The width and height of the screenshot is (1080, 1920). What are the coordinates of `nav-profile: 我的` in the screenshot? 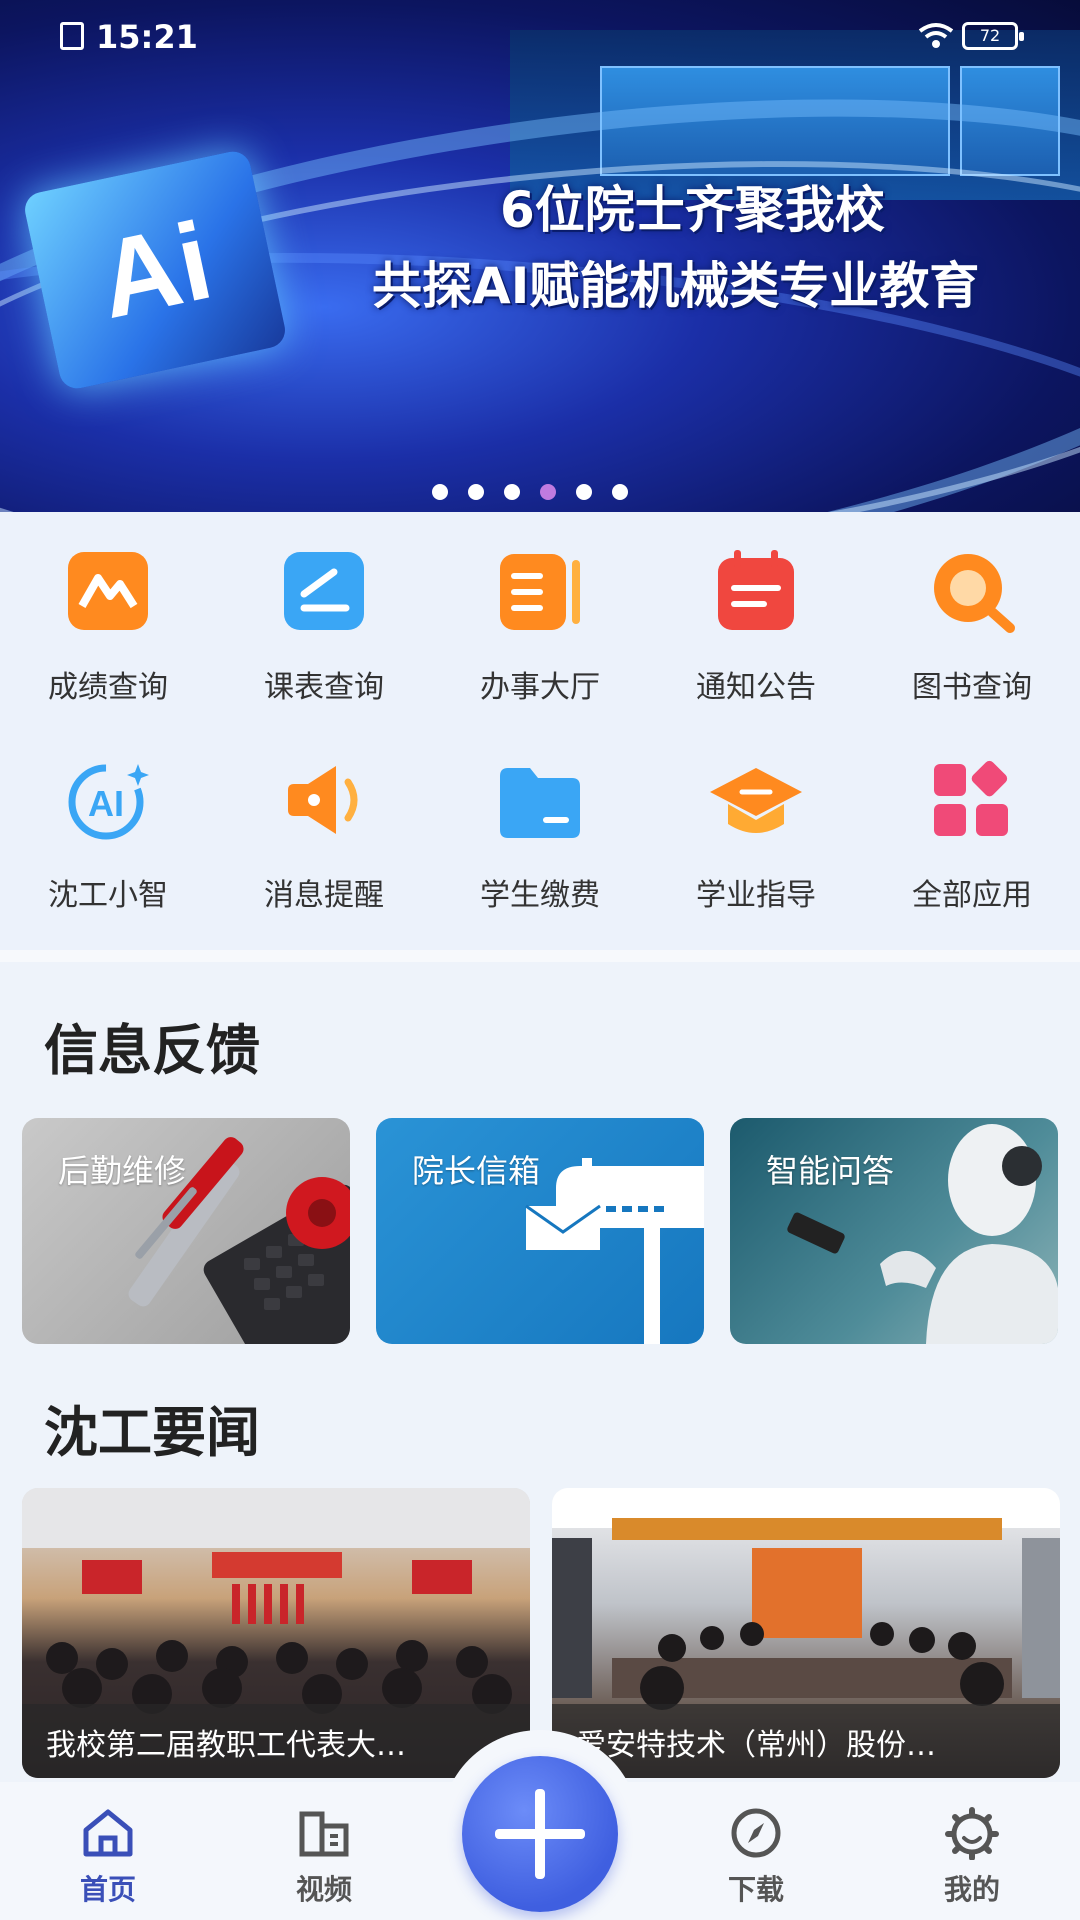 It's located at (972, 1857).